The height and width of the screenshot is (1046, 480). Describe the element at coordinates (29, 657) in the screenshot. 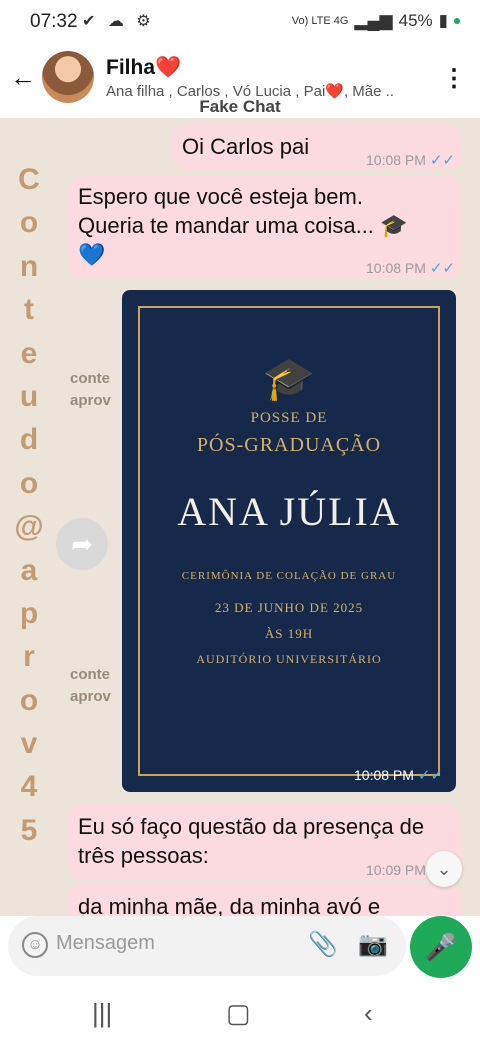

I see `watermark-letter: r` at that location.